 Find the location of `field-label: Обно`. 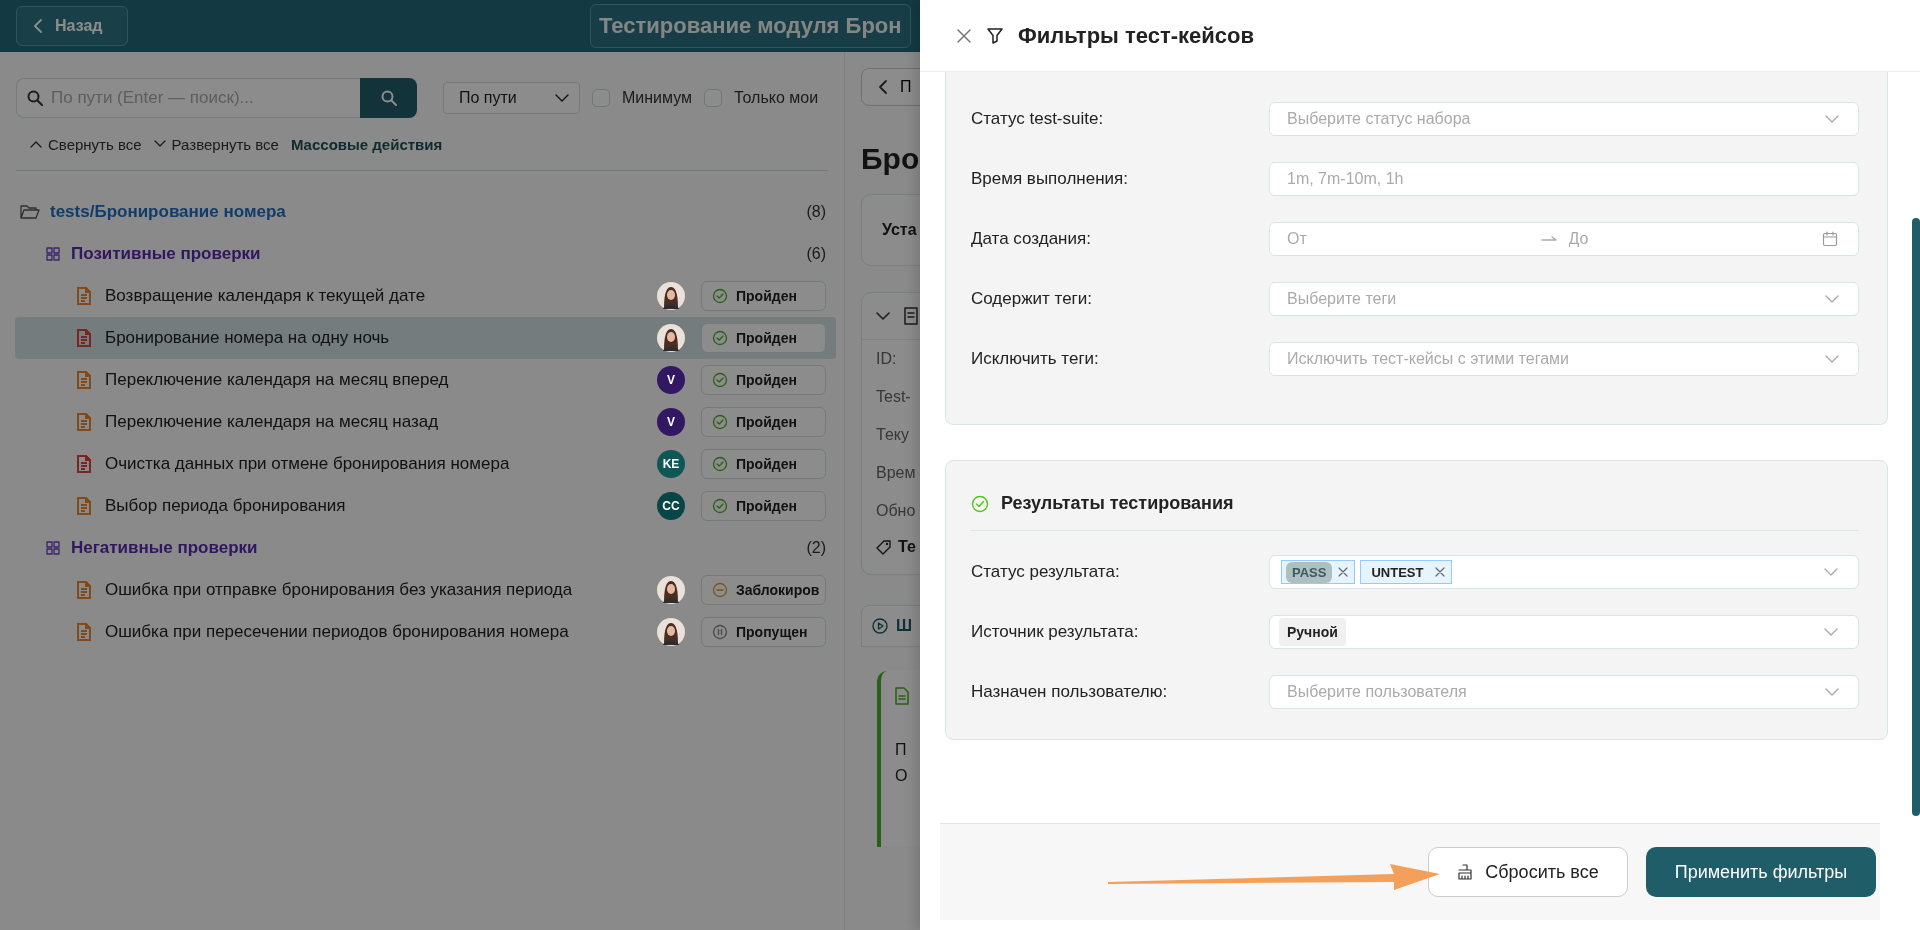

field-label: Обно is located at coordinates (895, 511).